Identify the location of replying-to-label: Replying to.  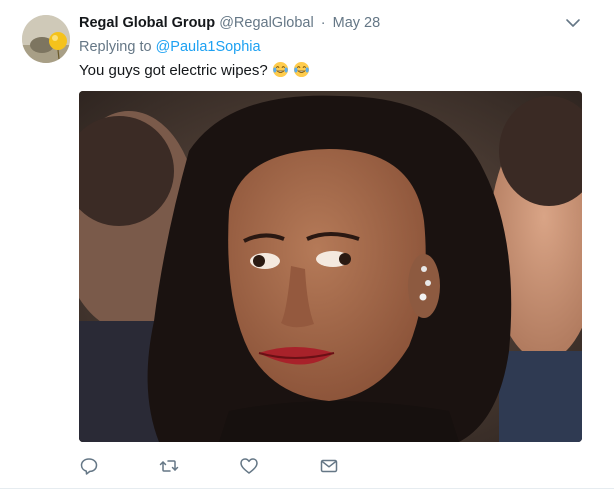
(115, 47).